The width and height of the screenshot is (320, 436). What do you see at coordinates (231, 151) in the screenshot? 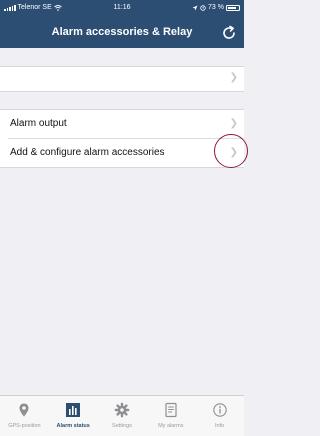
I see `highlight-circle-annotation` at bounding box center [231, 151].